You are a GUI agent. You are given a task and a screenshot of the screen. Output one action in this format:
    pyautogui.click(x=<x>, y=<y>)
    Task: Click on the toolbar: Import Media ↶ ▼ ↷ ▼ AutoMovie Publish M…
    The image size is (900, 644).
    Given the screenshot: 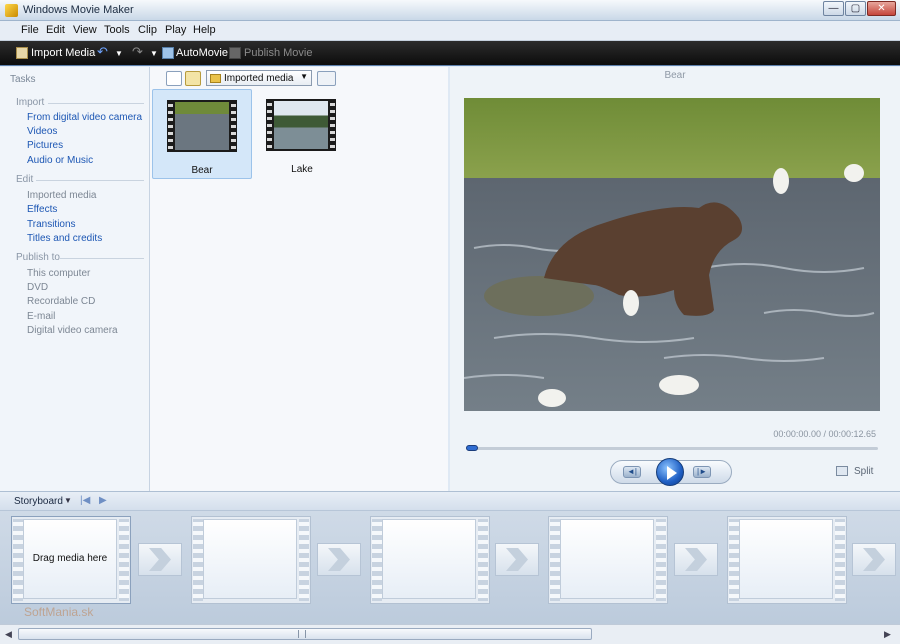 What is the action you would take?
    pyautogui.click(x=450, y=53)
    